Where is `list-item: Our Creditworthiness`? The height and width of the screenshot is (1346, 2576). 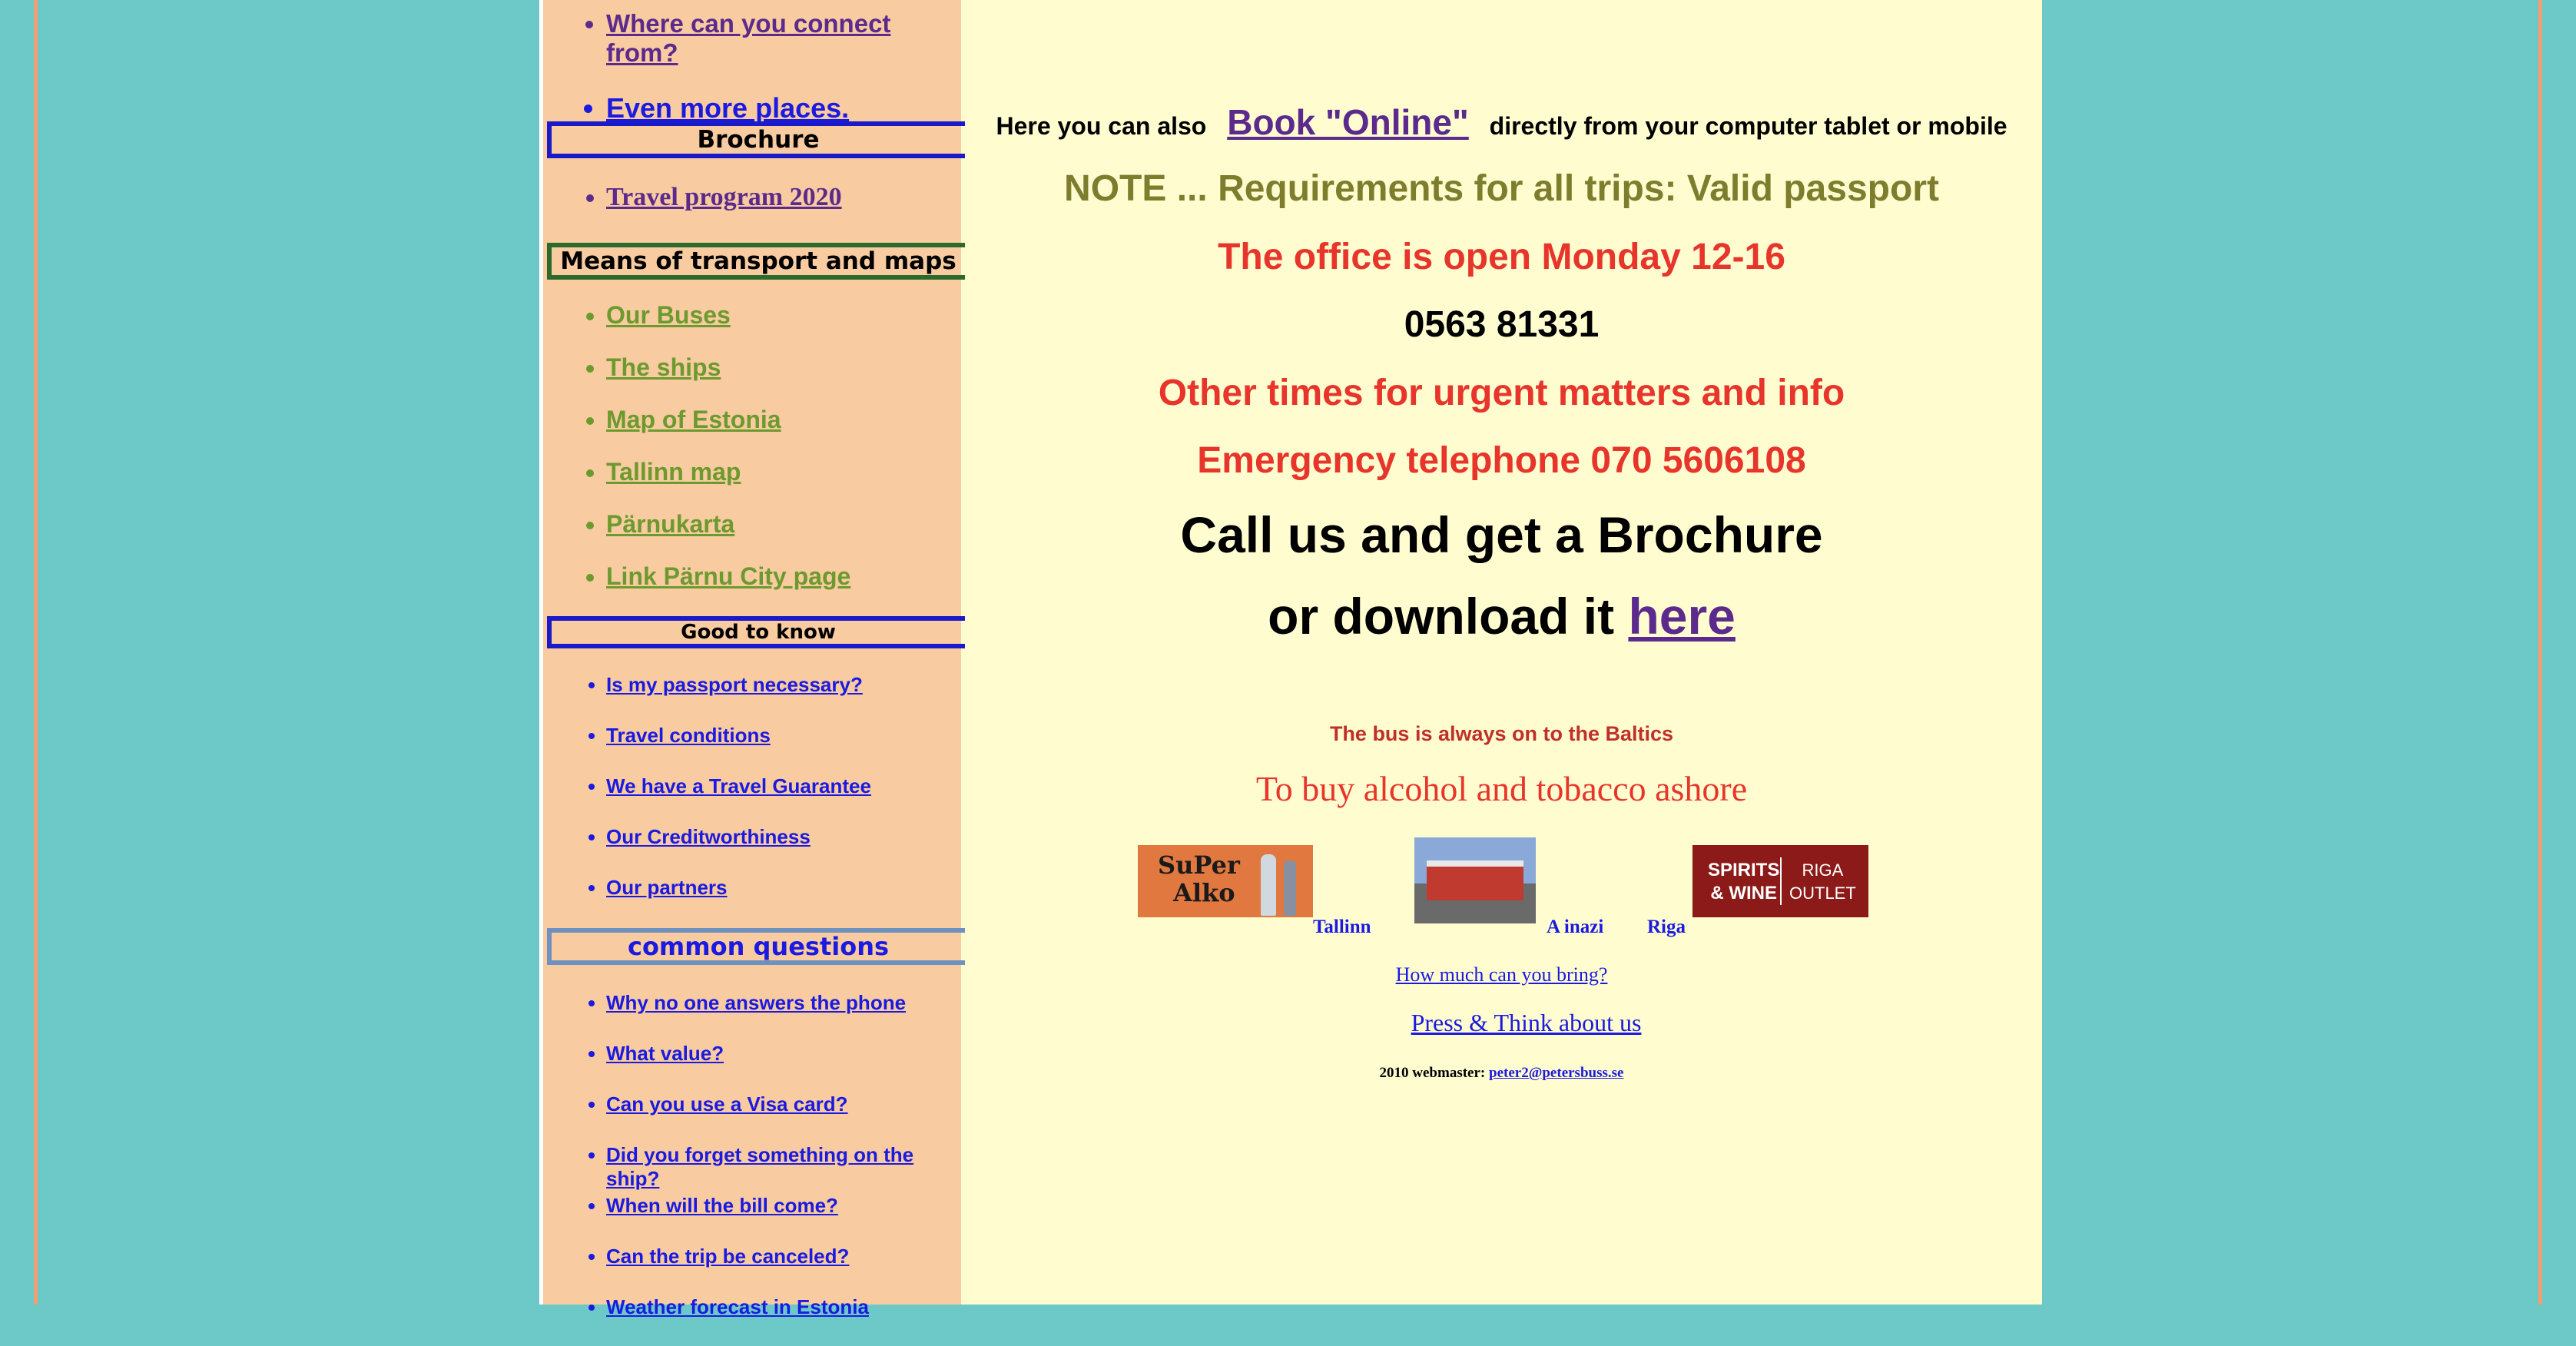
list-item: Our Creditworthiness is located at coordinates (738, 850).